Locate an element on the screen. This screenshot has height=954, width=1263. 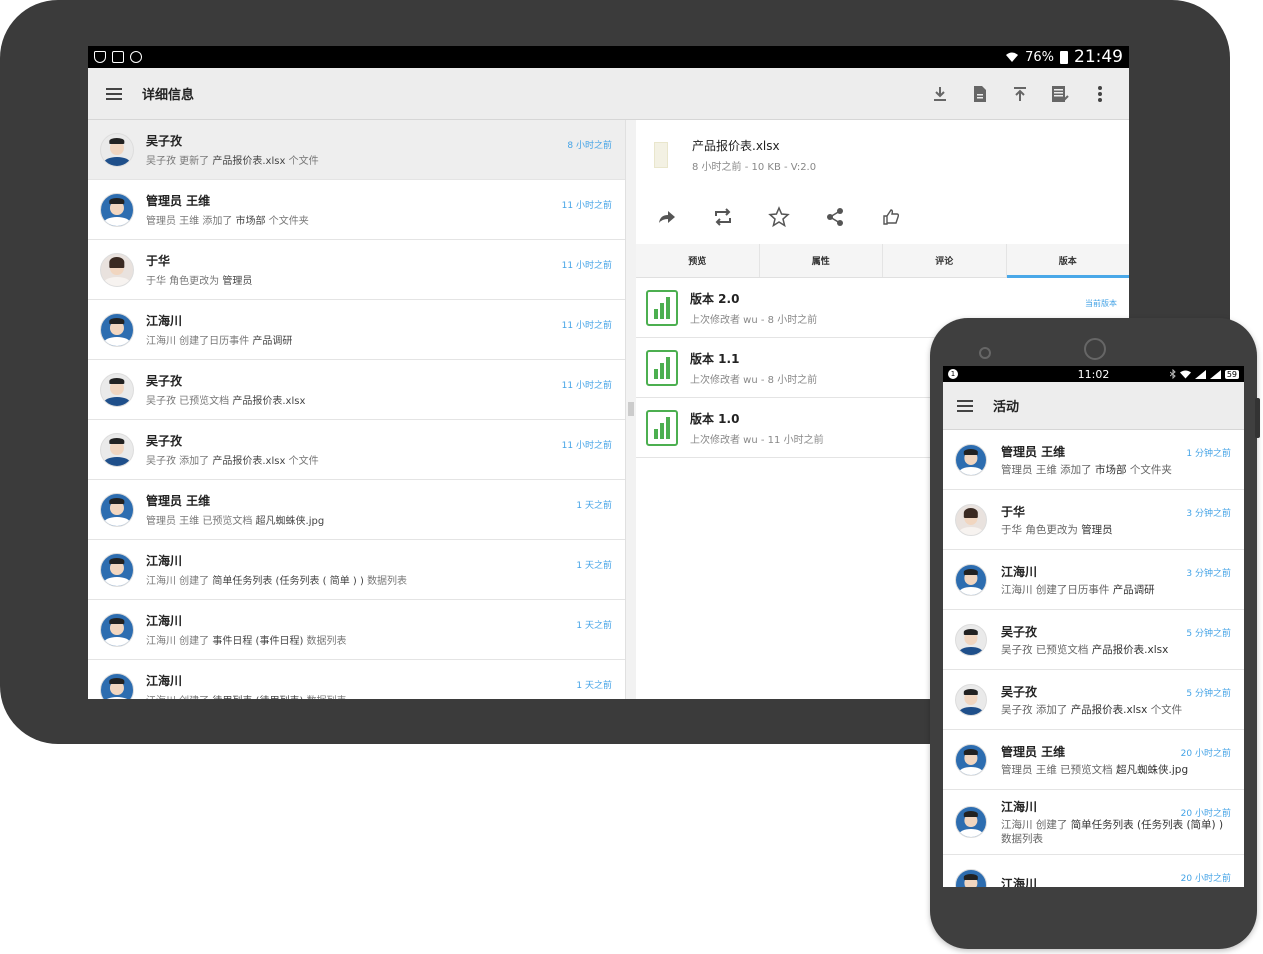
actor-name: 管理员 王维 is located at coordinates (178, 501).